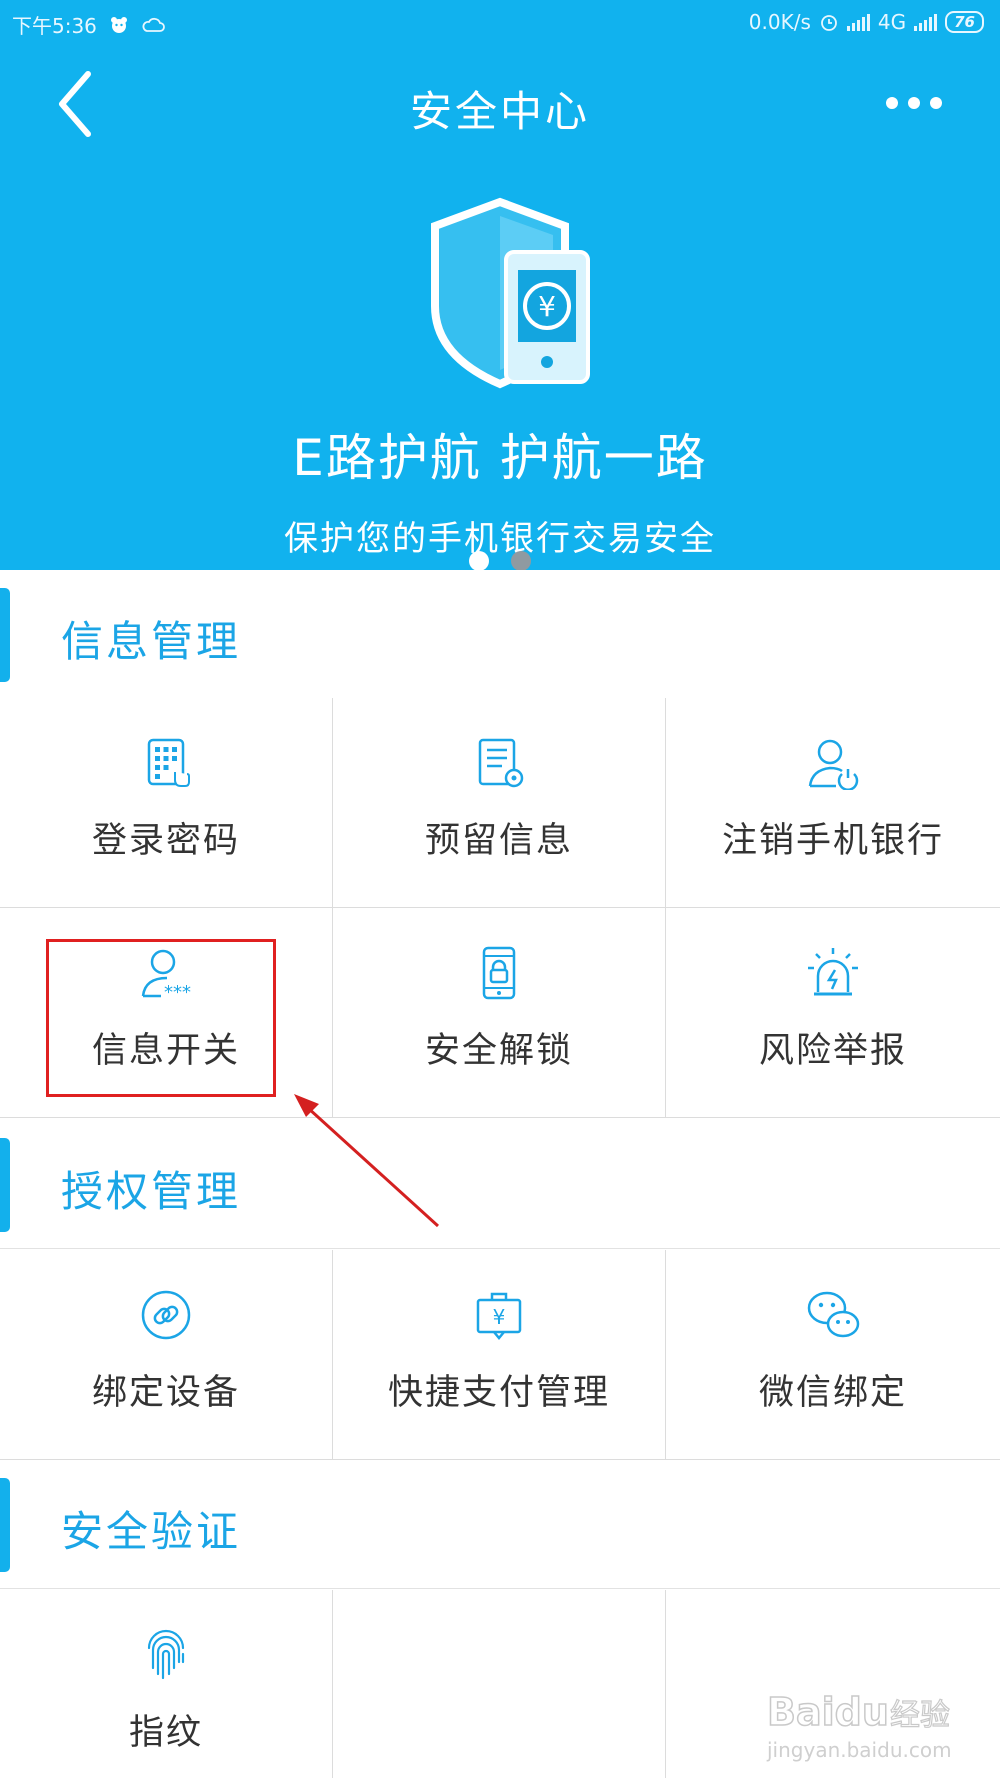 This screenshot has width=1000, height=1778. I want to click on status-bar: 下午5:36 0.0K/s 4G 76, so click(500, 22).